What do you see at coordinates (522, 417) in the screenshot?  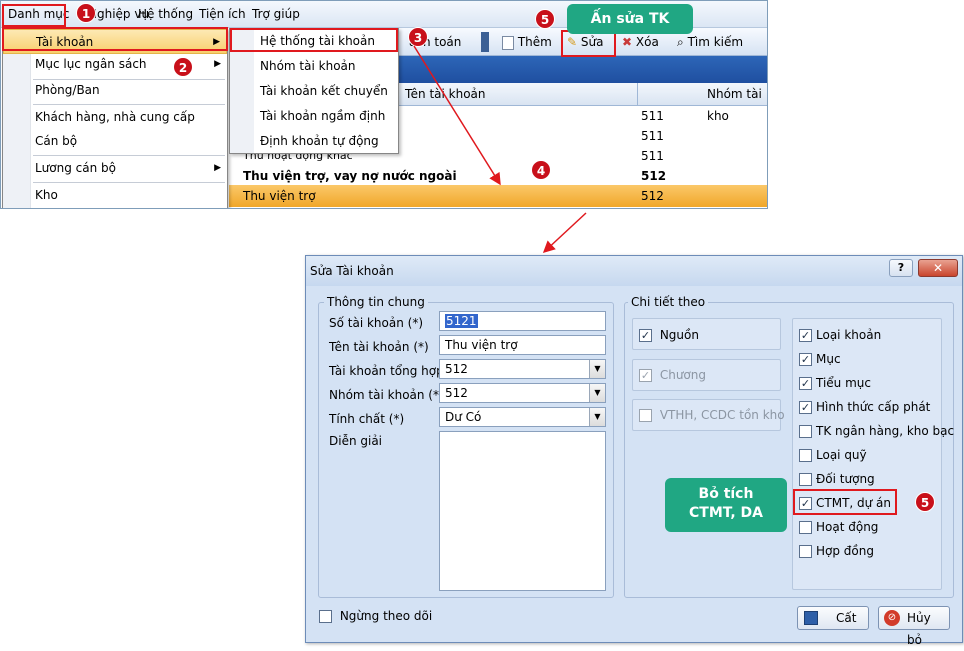 I see `tinh-chat-select: Dư Có ▼` at bounding box center [522, 417].